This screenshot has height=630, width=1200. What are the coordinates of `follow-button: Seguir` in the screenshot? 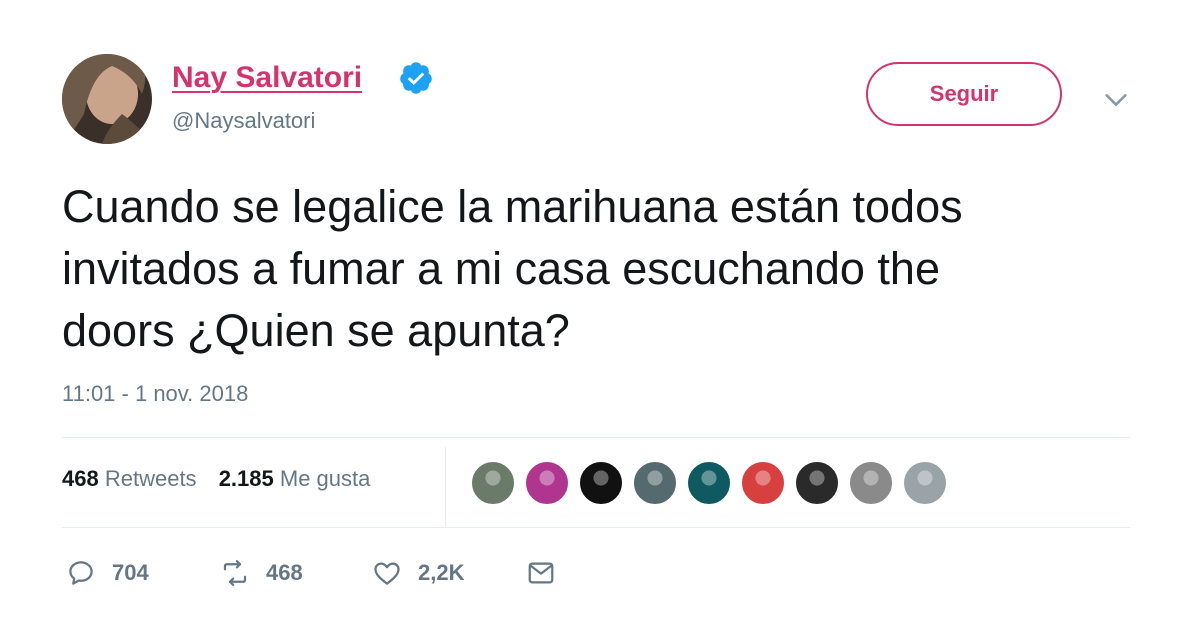 It's located at (964, 94).